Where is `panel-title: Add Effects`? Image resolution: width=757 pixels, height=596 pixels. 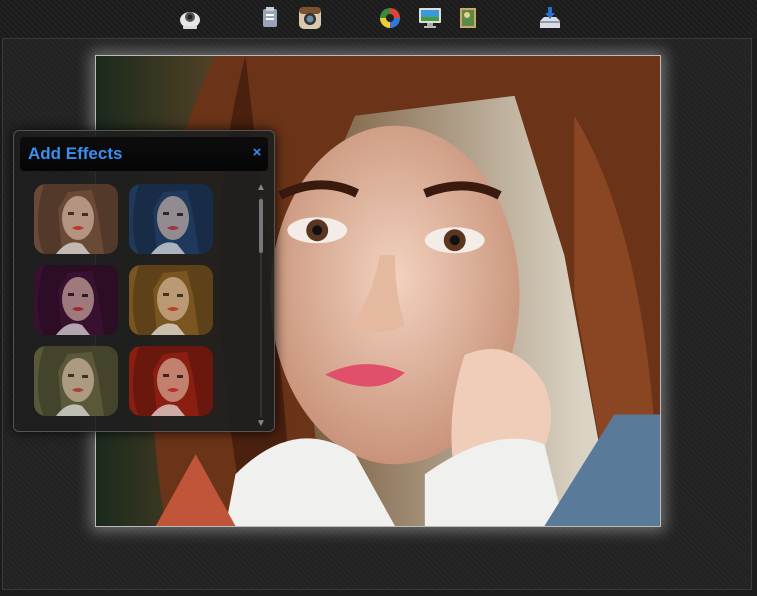
panel-title: Add Effects is located at coordinates (75, 153).